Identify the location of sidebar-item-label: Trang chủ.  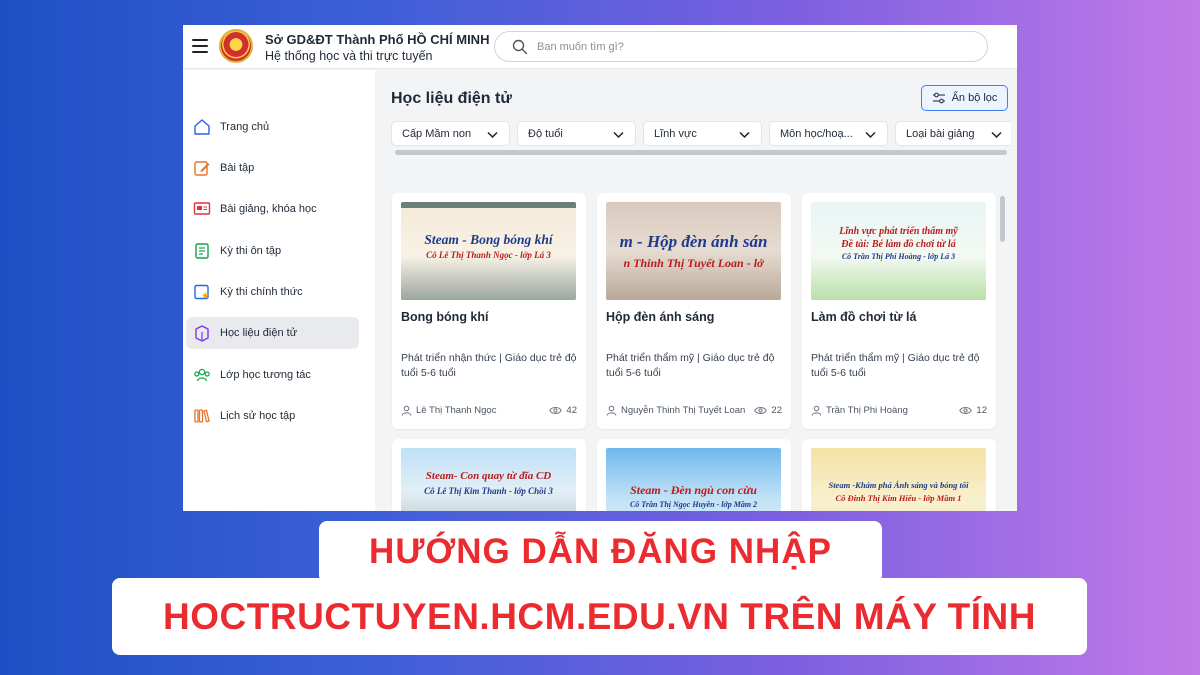
(245, 127).